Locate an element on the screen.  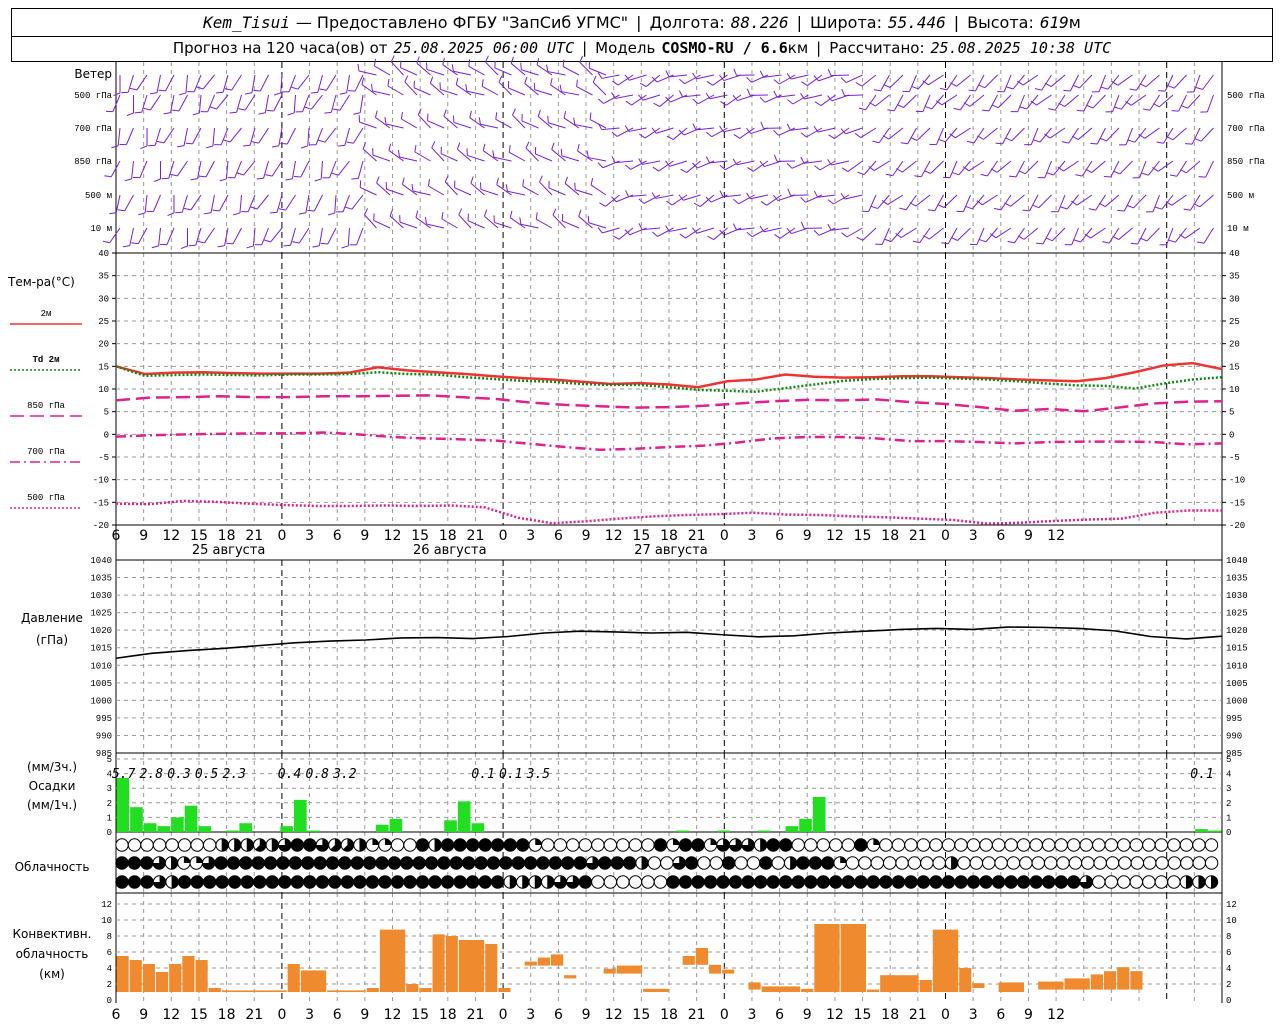
precip-3h-total: 0.8 is located at coordinates (317, 774).